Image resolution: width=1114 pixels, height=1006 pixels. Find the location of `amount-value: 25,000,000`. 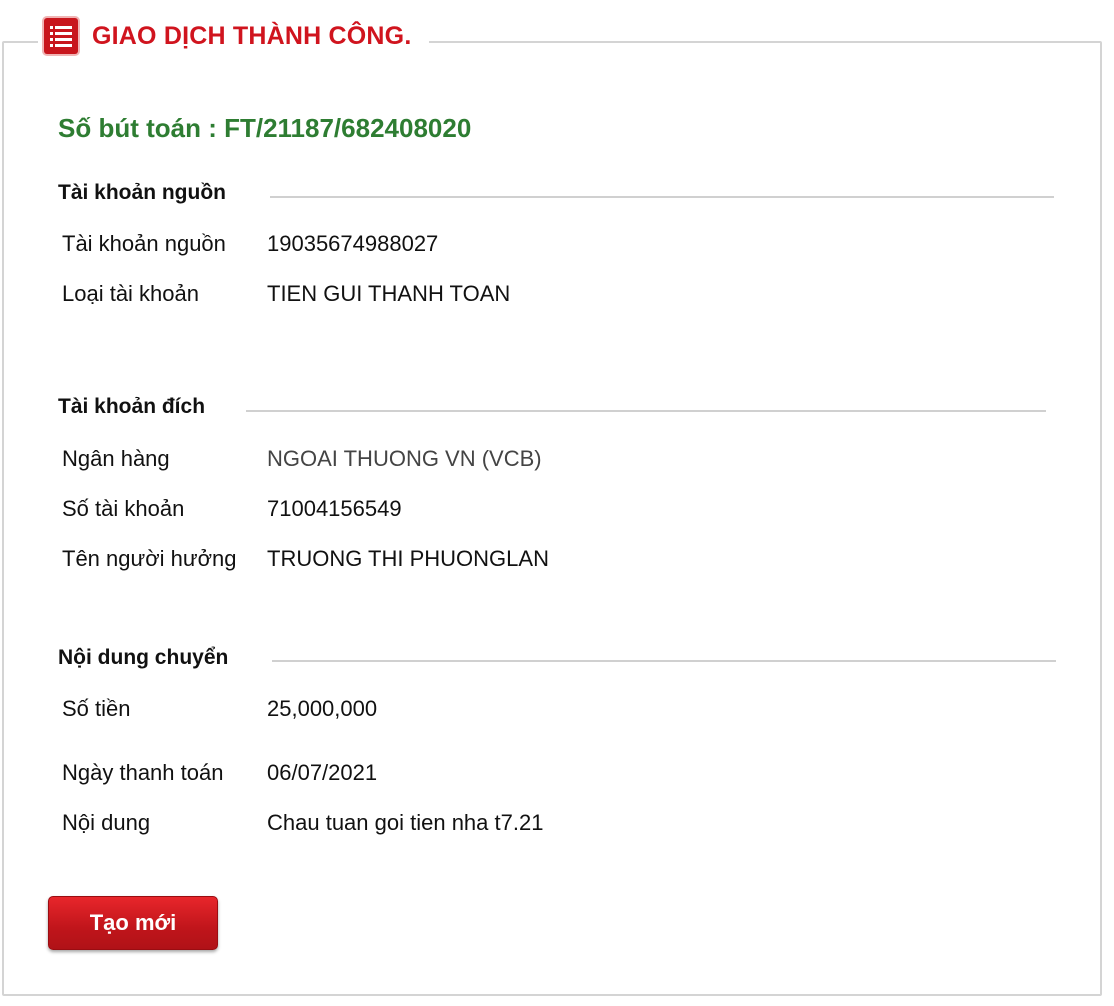

amount-value: 25,000,000 is located at coordinates (322, 708).